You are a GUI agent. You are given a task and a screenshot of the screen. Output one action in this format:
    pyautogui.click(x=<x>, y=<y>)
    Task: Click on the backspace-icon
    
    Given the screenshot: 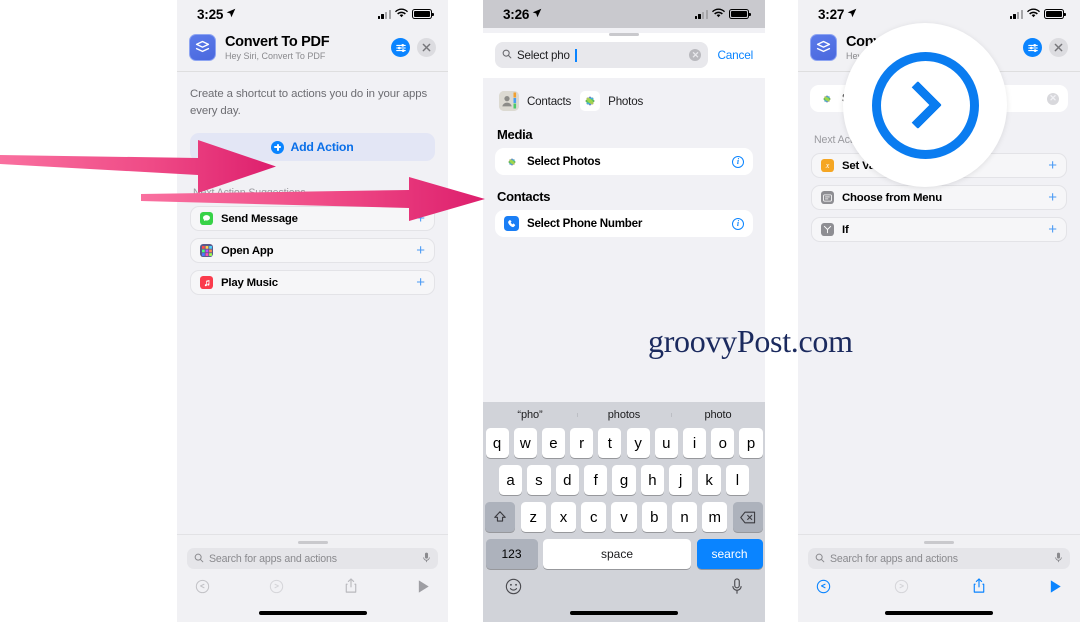 What is the action you would take?
    pyautogui.click(x=747, y=517)
    